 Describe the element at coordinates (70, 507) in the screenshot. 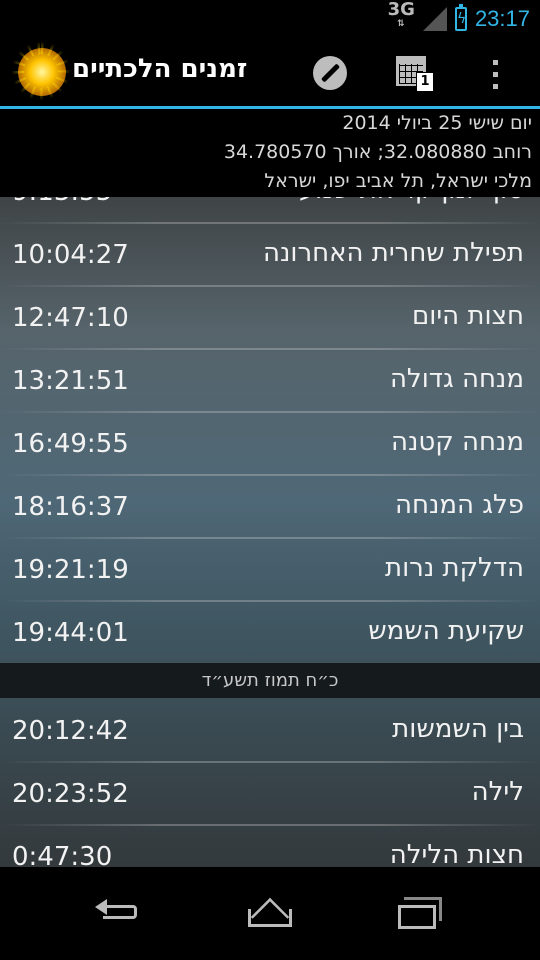

I see `zman-time: 18:16:37` at that location.